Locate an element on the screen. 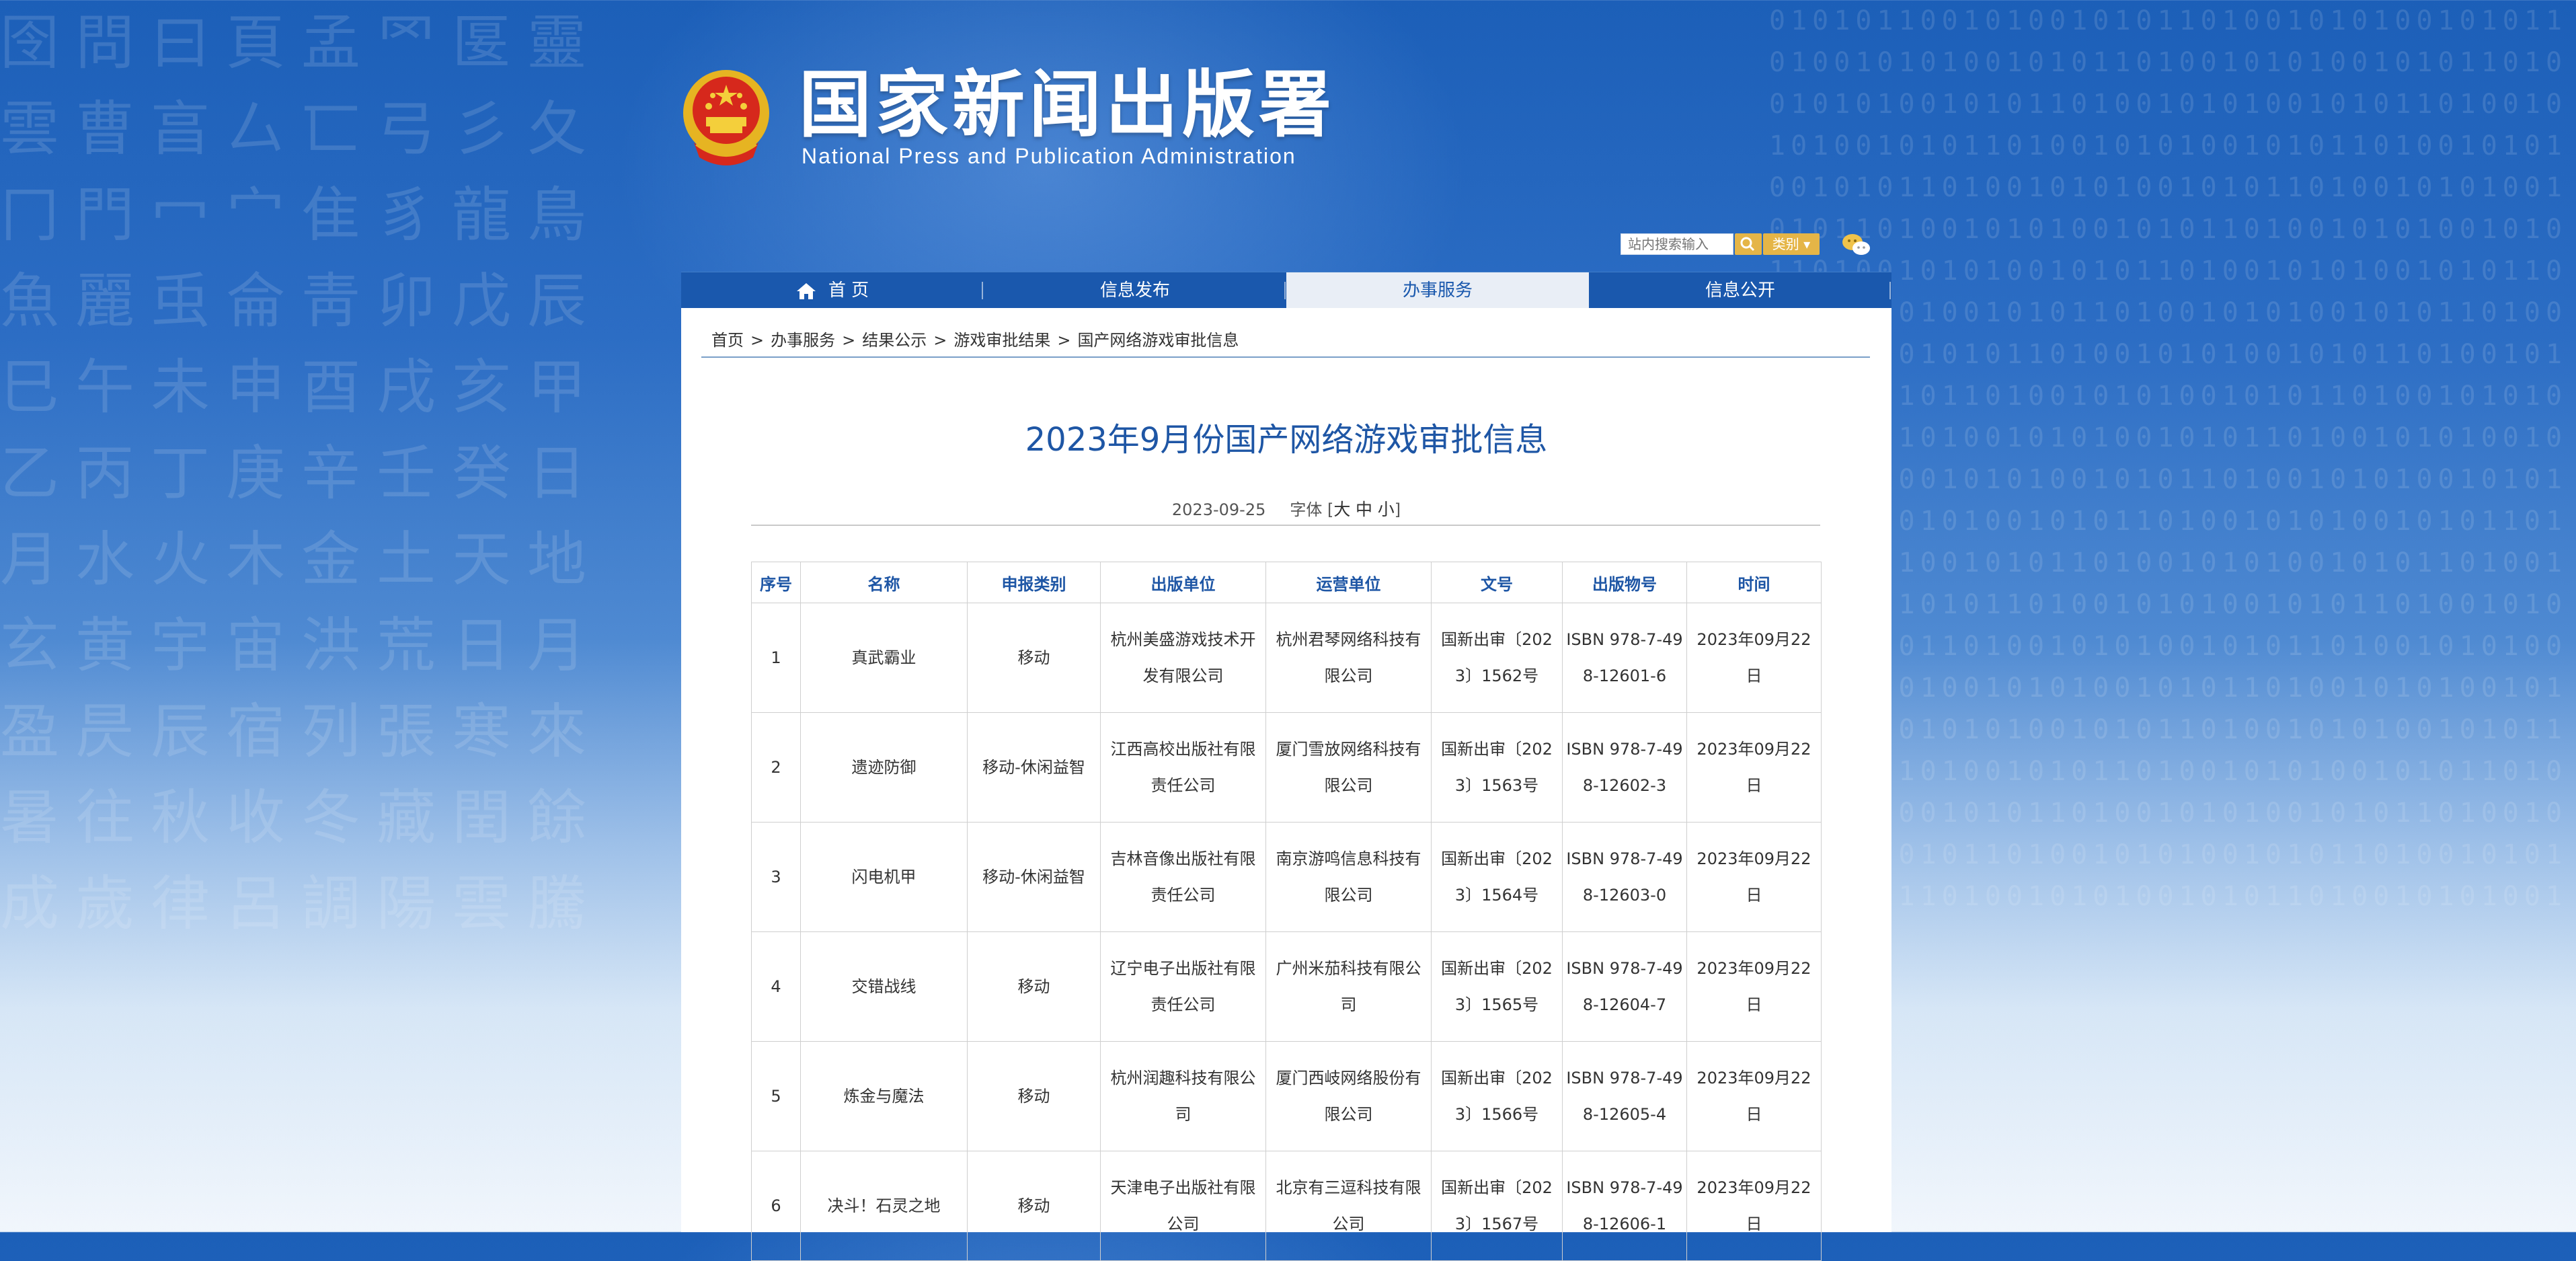 Image resolution: width=2576 pixels, height=1261 pixels. font-size-medium: 中 is located at coordinates (1364, 509).